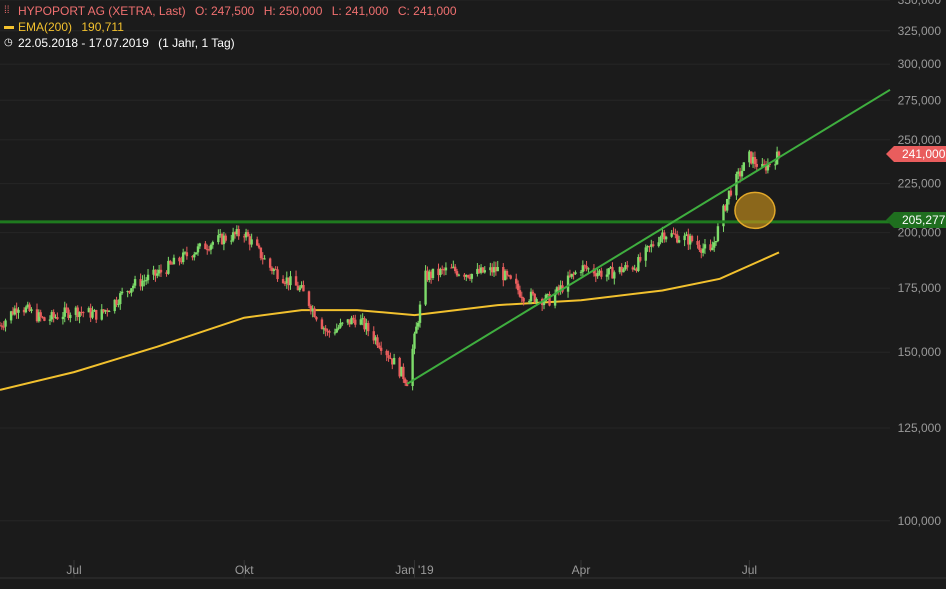  Describe the element at coordinates (915, 220) in the screenshot. I see `level-price-tag: 205,277` at that location.